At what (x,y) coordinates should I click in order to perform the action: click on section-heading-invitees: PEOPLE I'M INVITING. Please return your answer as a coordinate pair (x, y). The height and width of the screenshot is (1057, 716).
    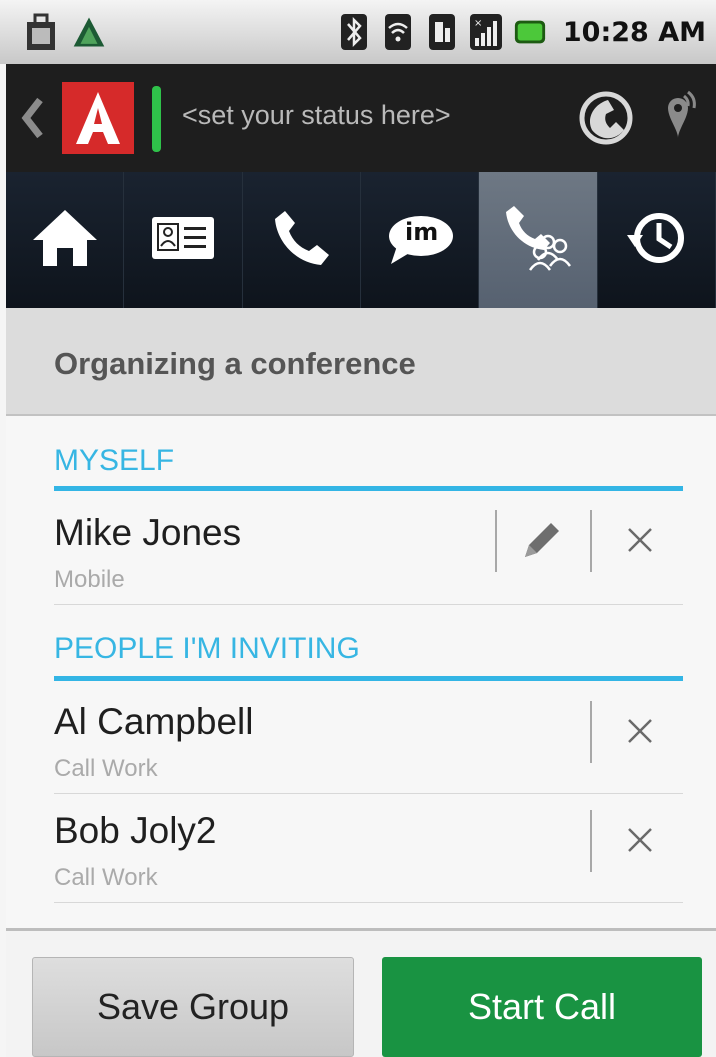
    Looking at the image, I should click on (207, 648).